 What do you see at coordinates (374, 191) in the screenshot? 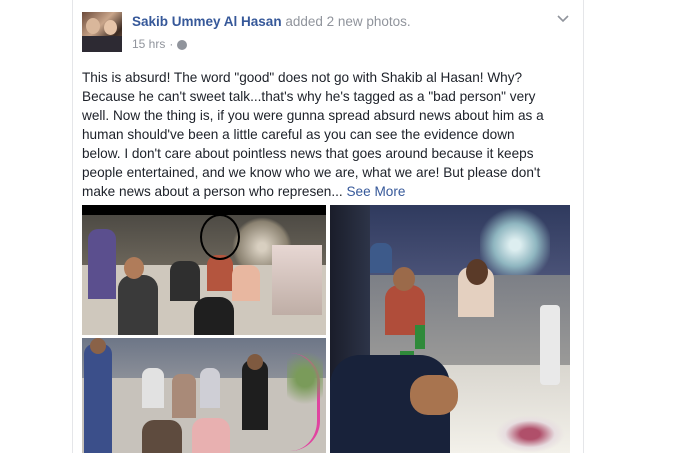
I see `see-more-link: See More` at bounding box center [374, 191].